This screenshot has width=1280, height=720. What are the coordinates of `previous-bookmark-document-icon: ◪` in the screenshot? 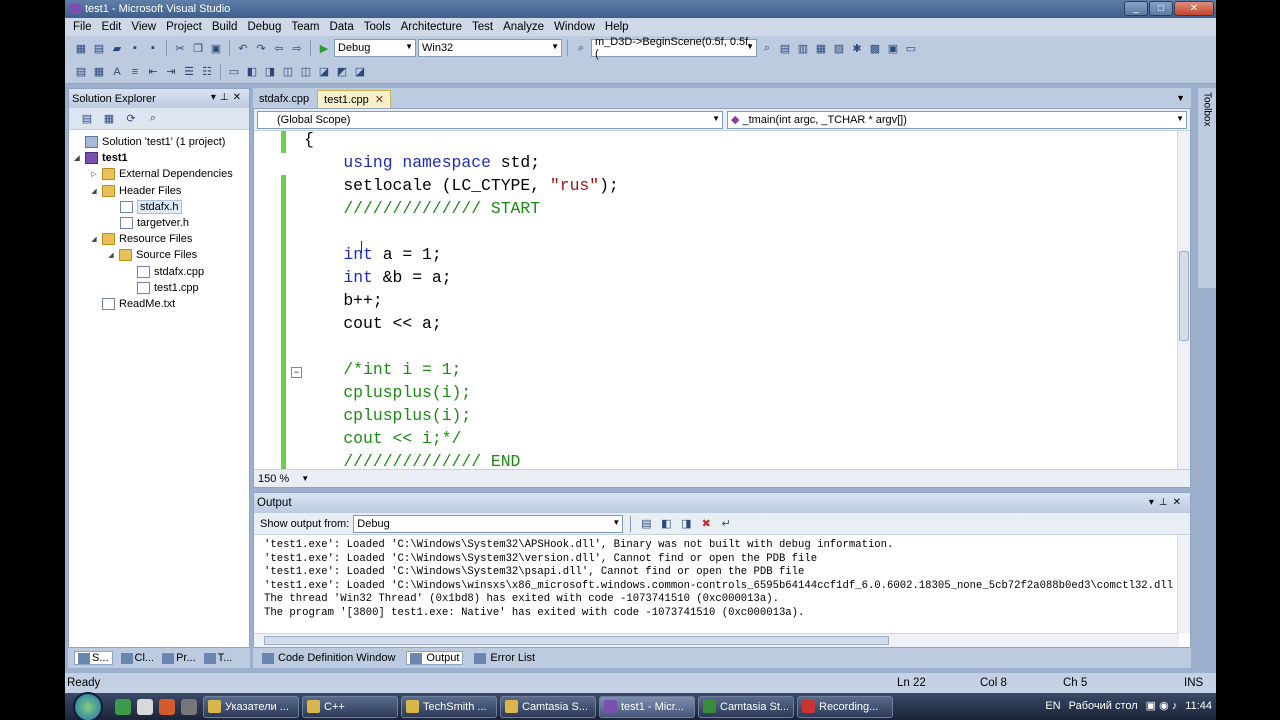 It's located at (324, 72).